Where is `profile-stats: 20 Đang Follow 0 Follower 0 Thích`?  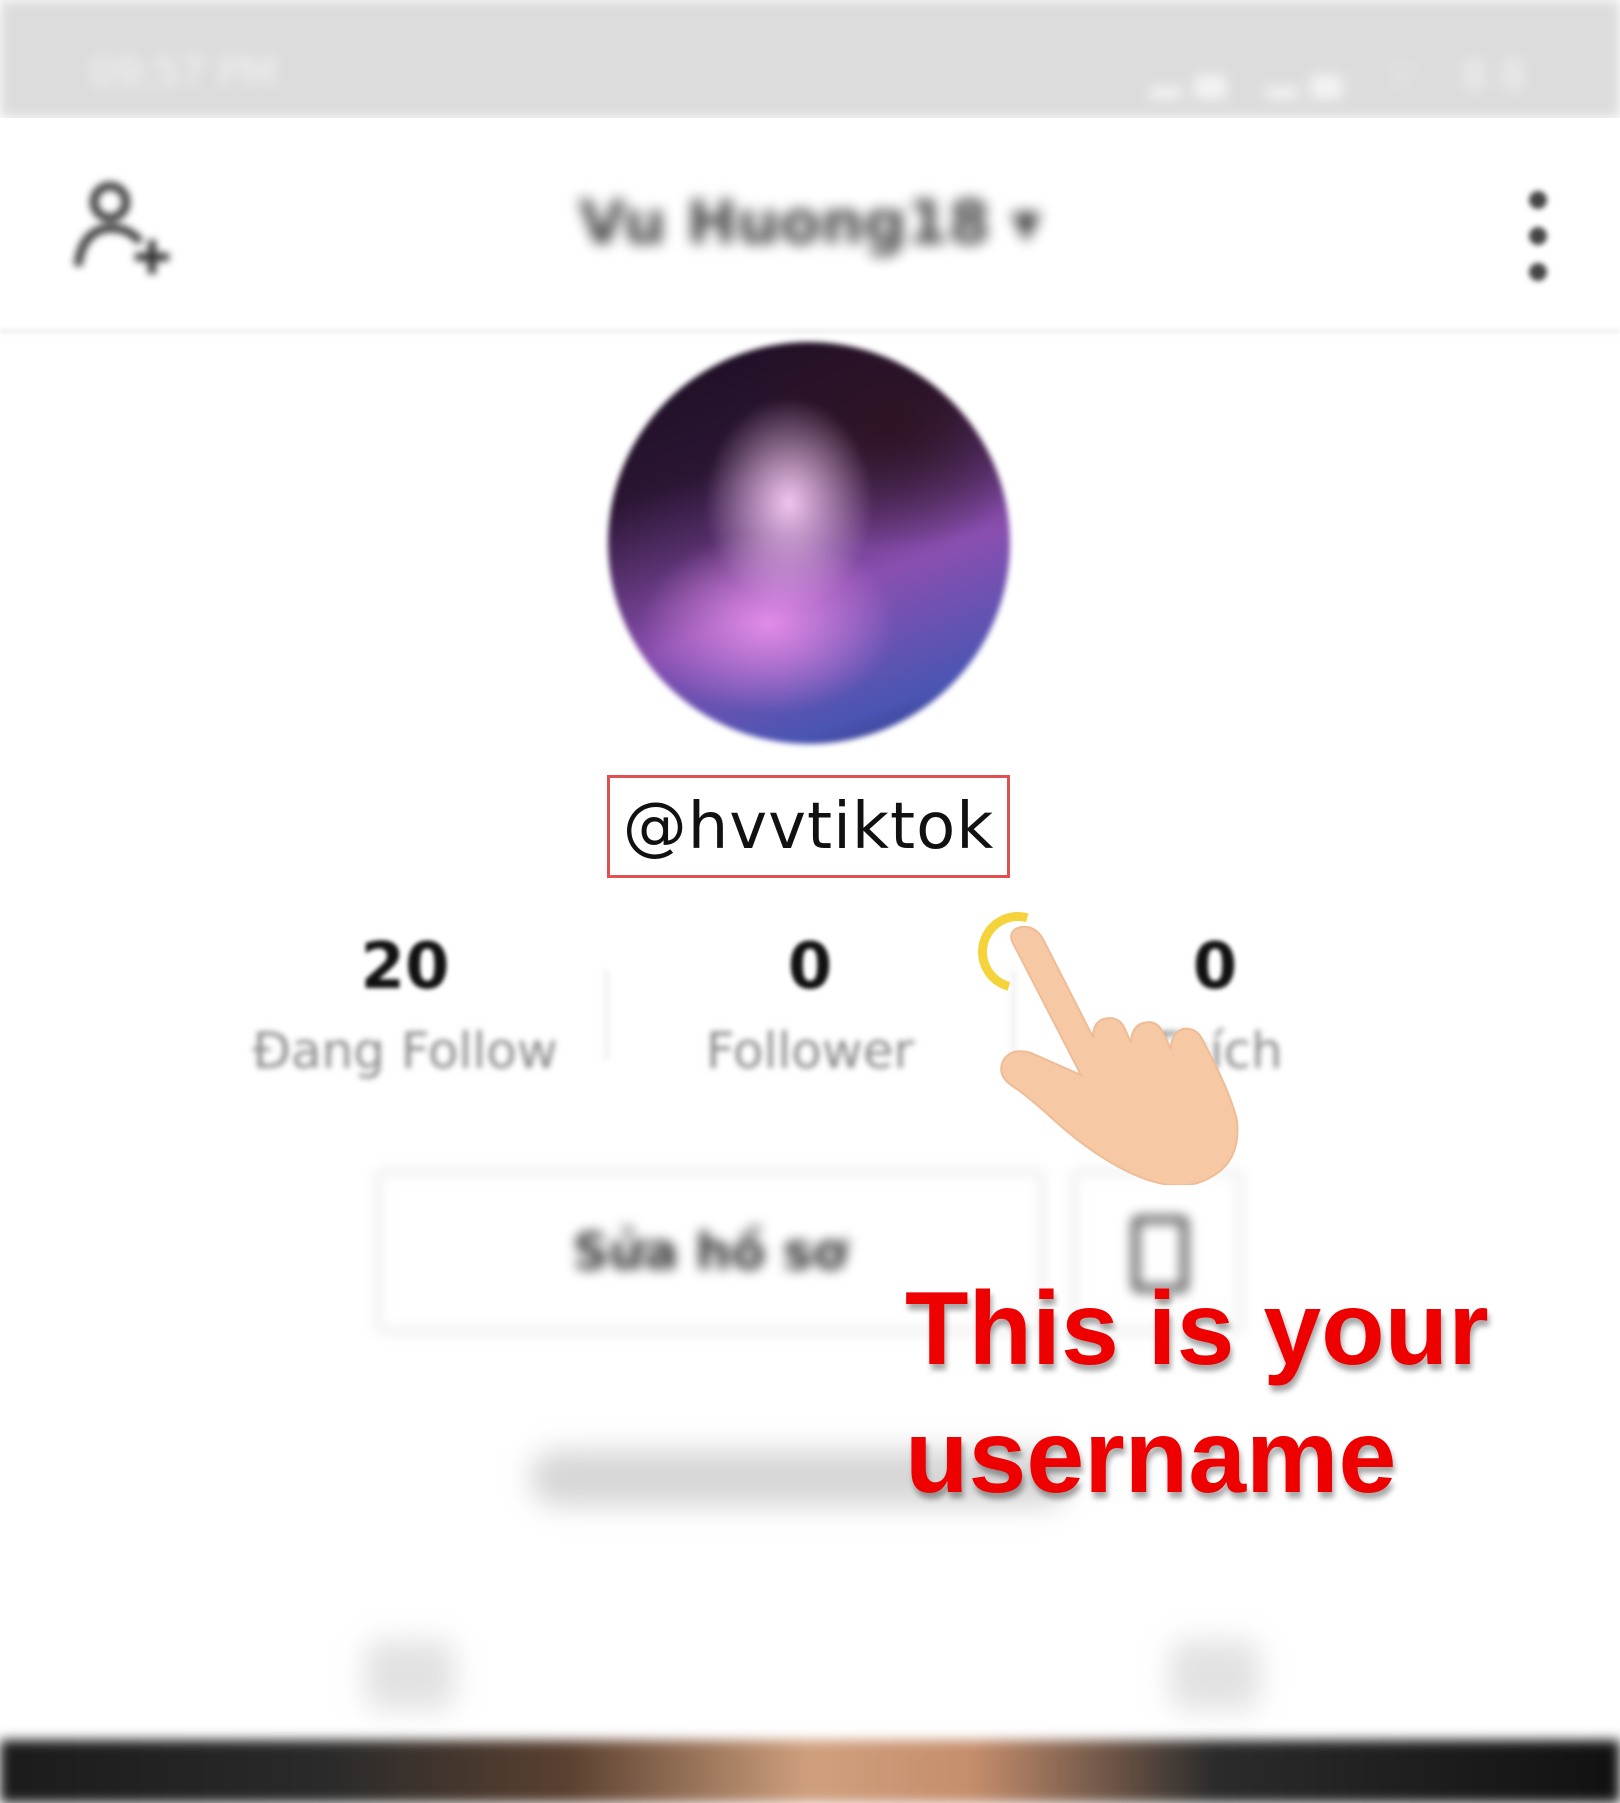
profile-stats: 20 Đang Follow 0 Follower 0 Thích is located at coordinates (810, 1015).